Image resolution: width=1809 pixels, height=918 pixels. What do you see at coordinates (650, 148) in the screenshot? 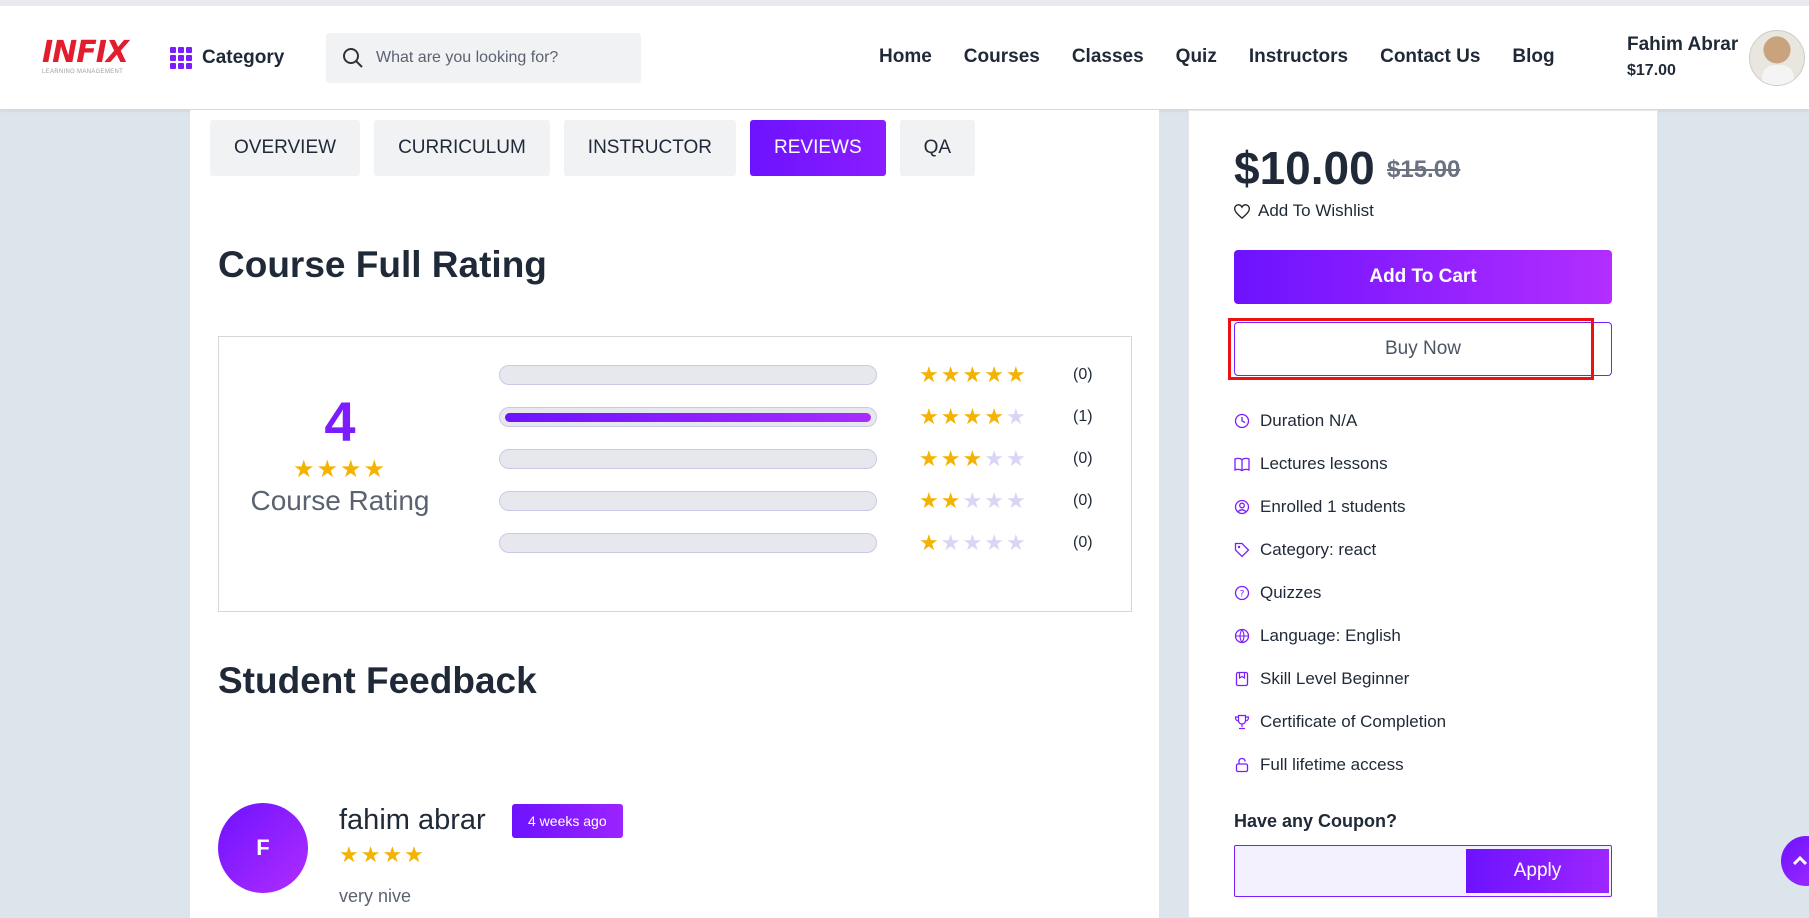
I see `tab-instructor: INSTRUCTOR` at bounding box center [650, 148].